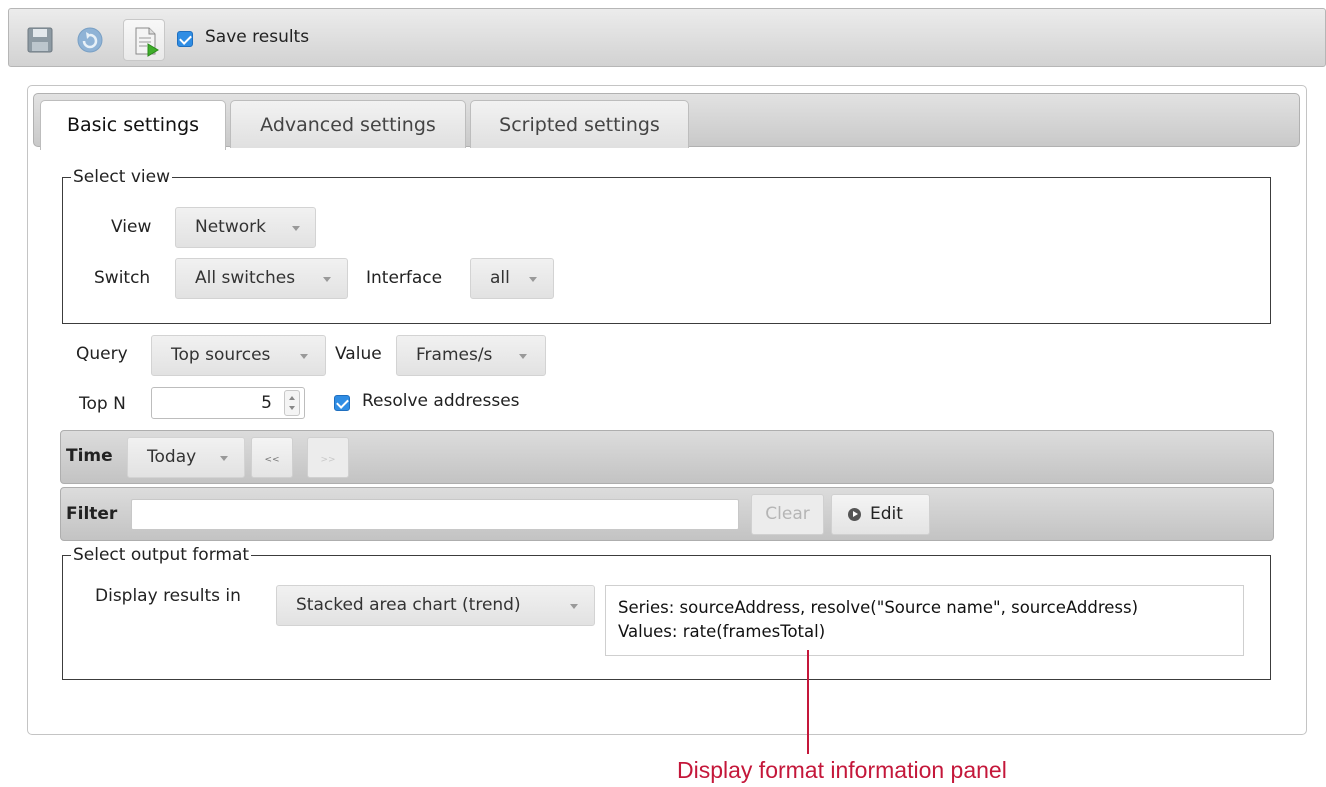 This screenshot has width=1326, height=787. What do you see at coordinates (230, 227) in the screenshot?
I see `view-value: Network` at bounding box center [230, 227].